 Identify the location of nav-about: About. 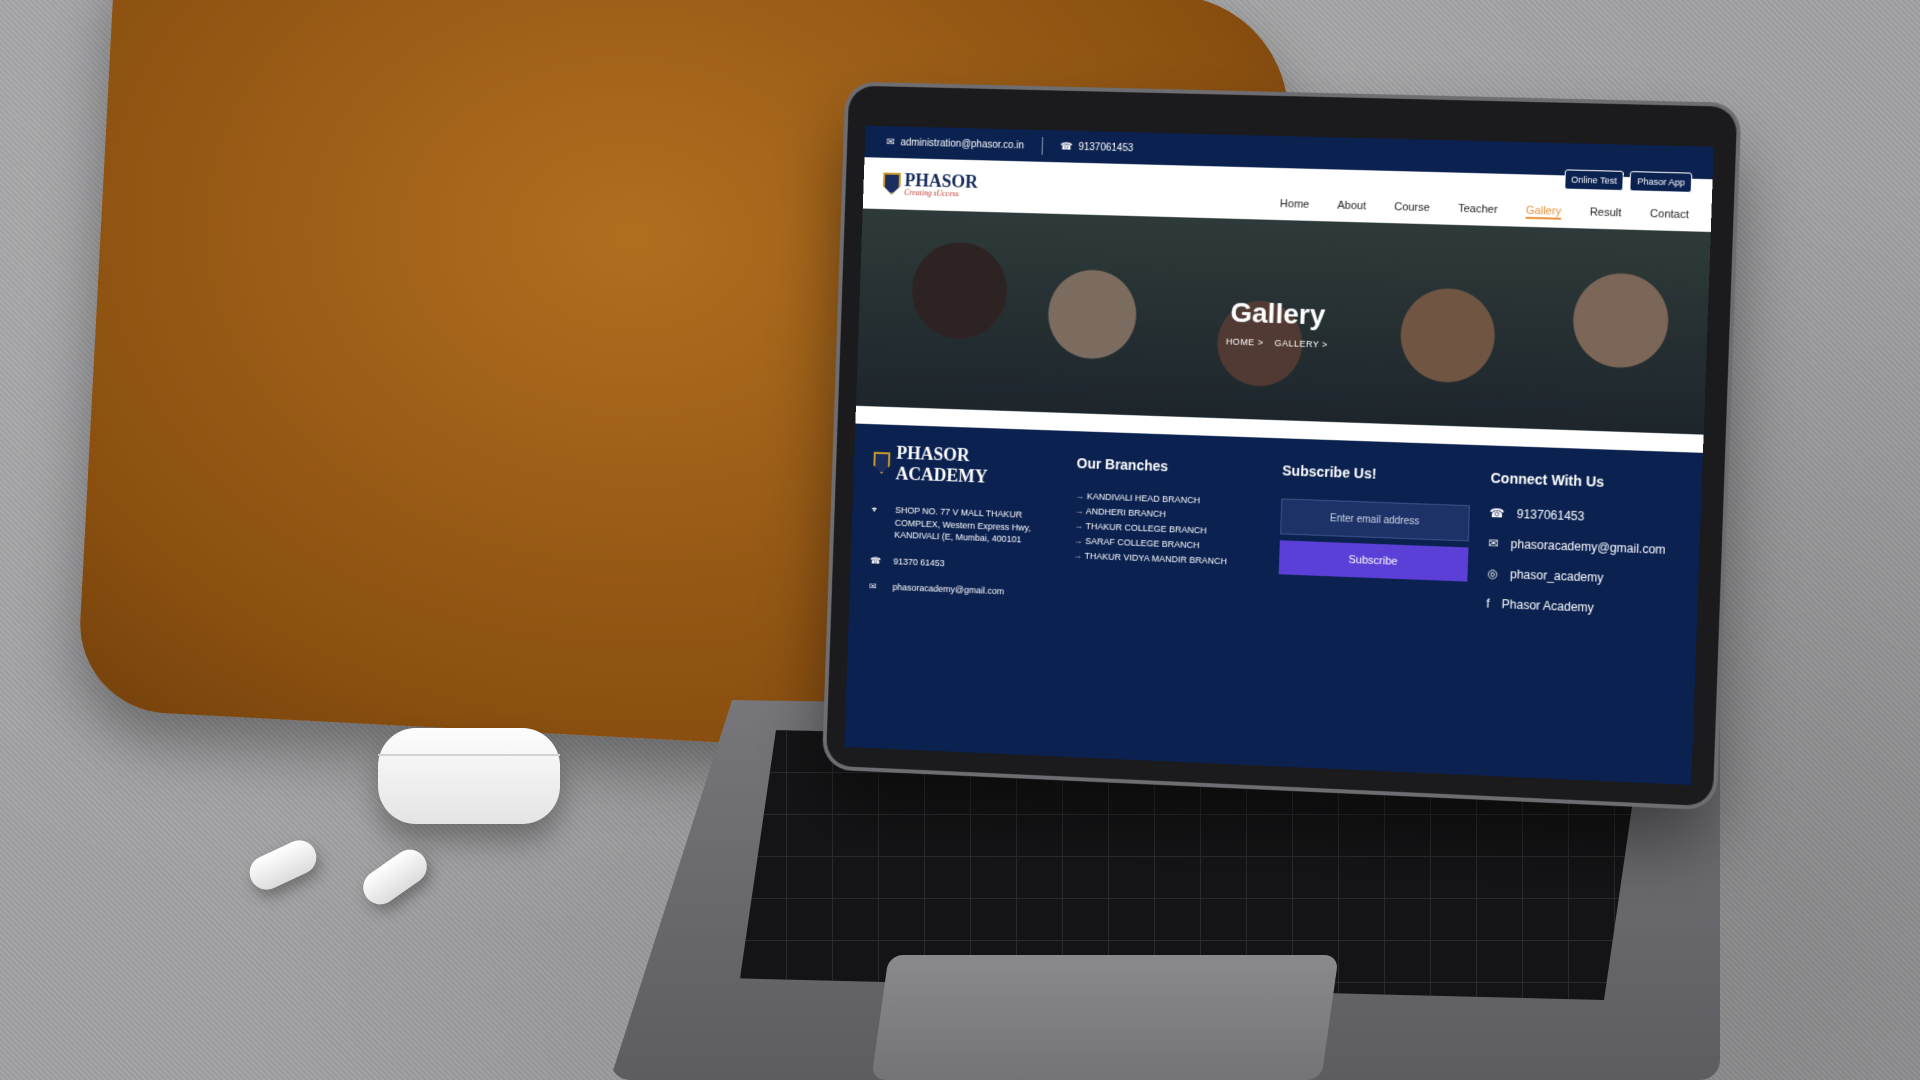
(1351, 207).